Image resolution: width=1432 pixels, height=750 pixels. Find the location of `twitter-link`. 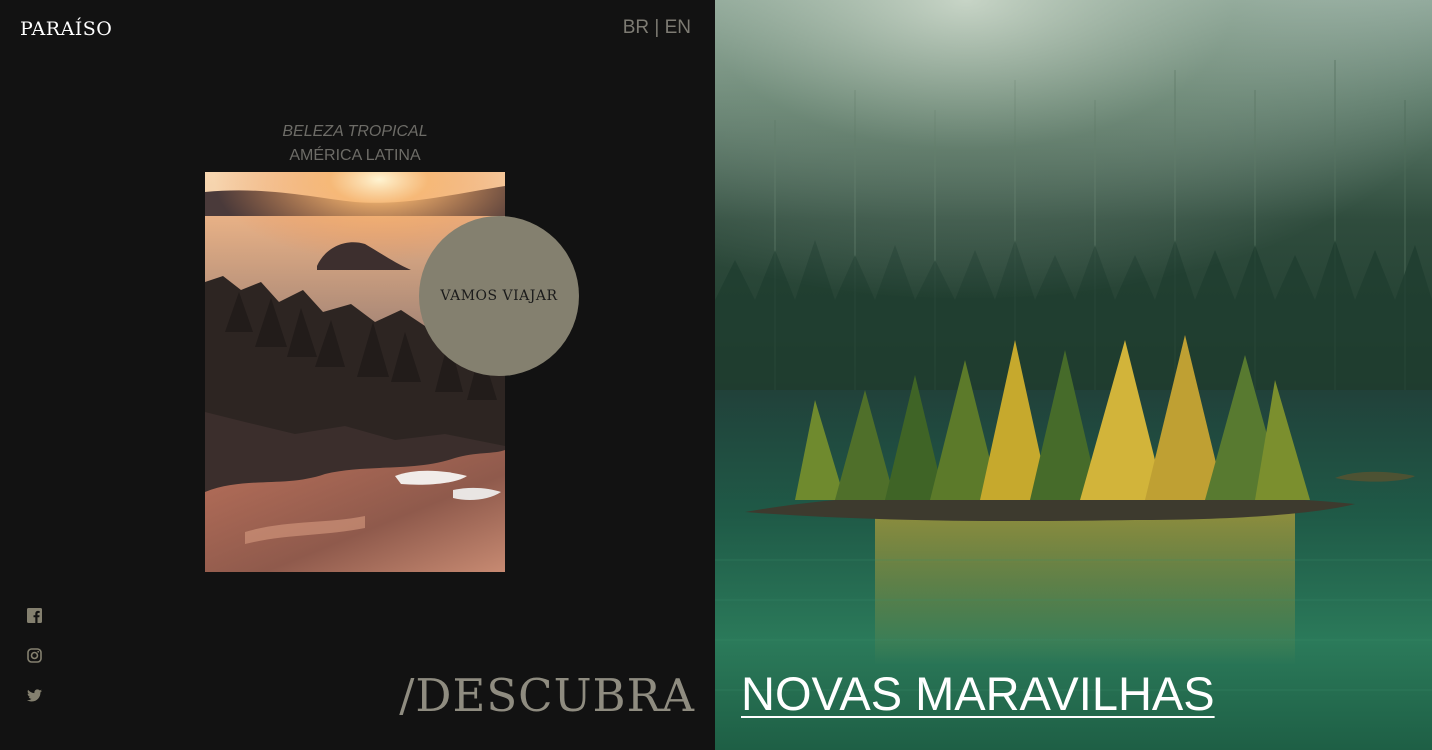

twitter-link is located at coordinates (34, 695).